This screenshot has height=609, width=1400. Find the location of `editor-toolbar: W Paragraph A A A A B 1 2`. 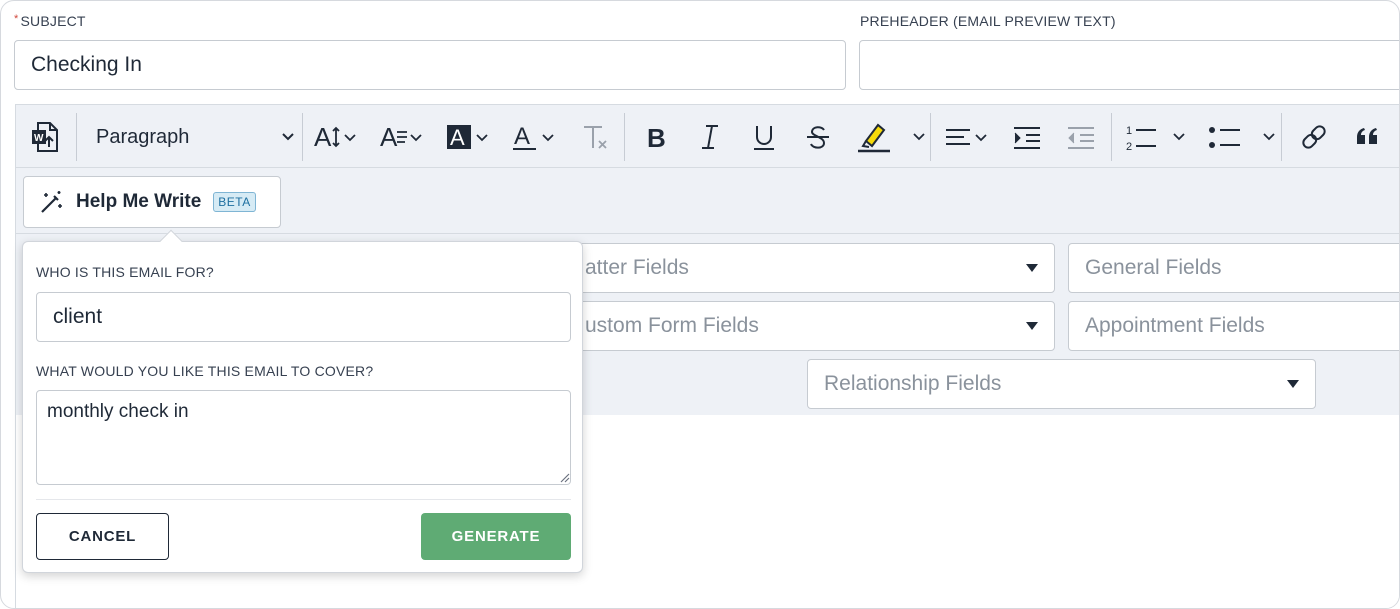

editor-toolbar: W Paragraph A A A A B 1 2 is located at coordinates (707, 136).